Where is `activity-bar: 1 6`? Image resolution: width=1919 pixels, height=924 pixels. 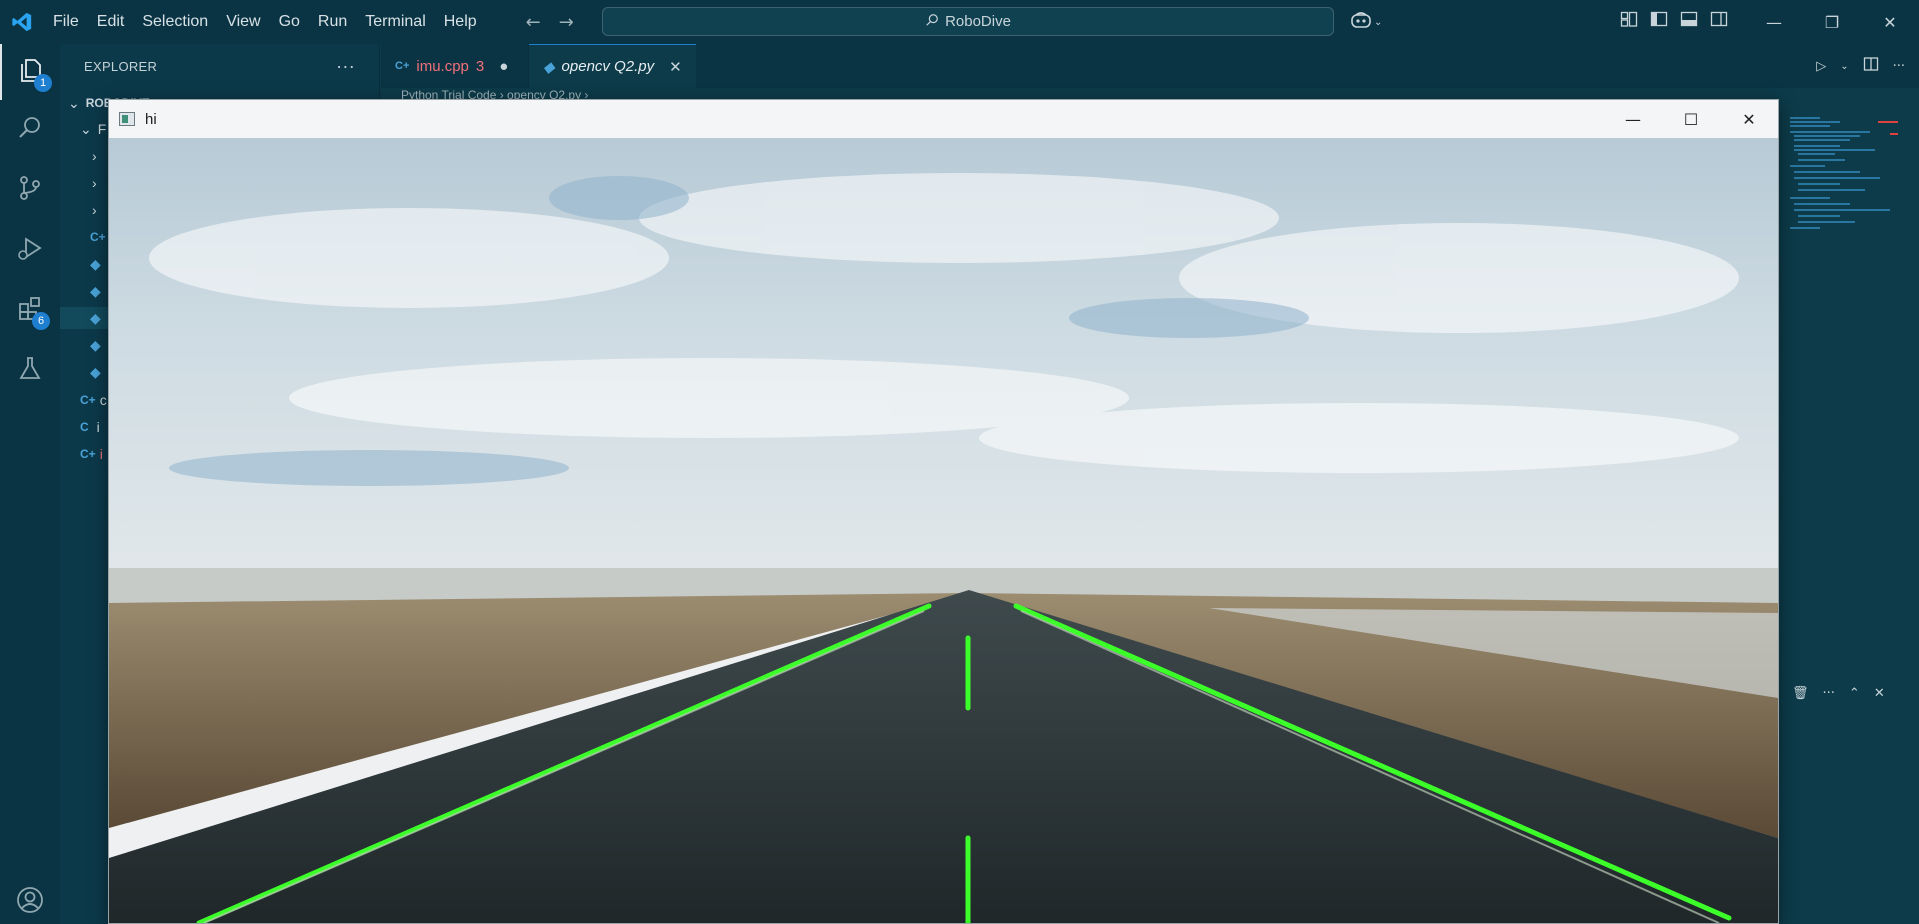 activity-bar: 1 6 is located at coordinates (30, 484).